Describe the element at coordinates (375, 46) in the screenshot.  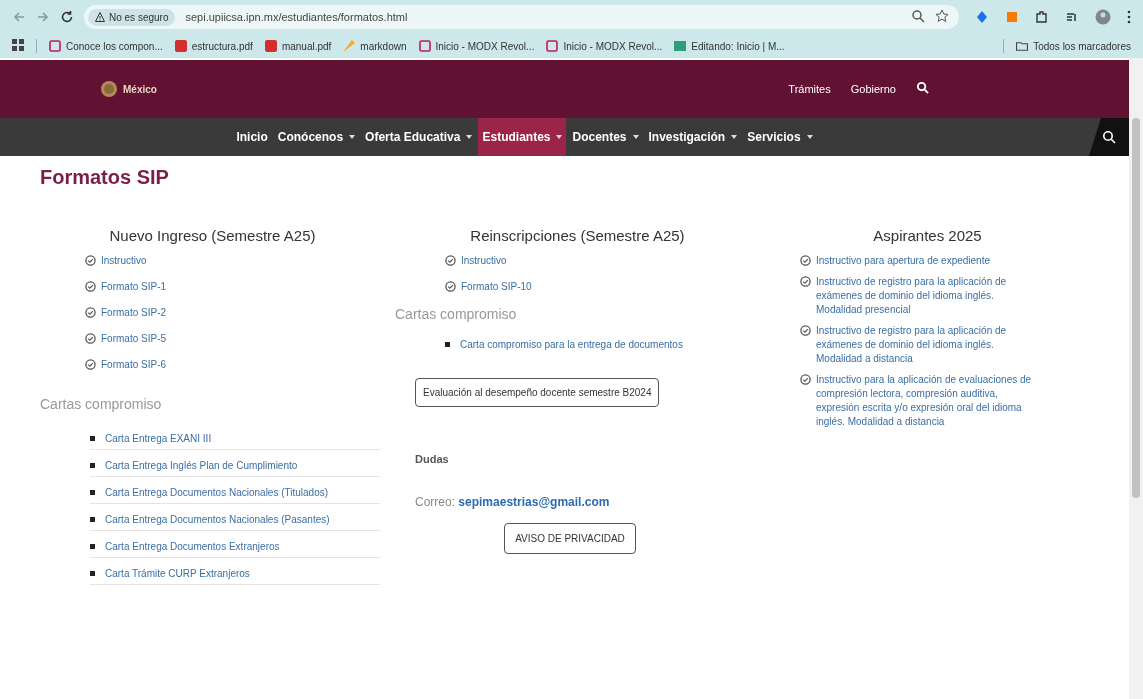
I see `bookmark-item: markdown` at that location.